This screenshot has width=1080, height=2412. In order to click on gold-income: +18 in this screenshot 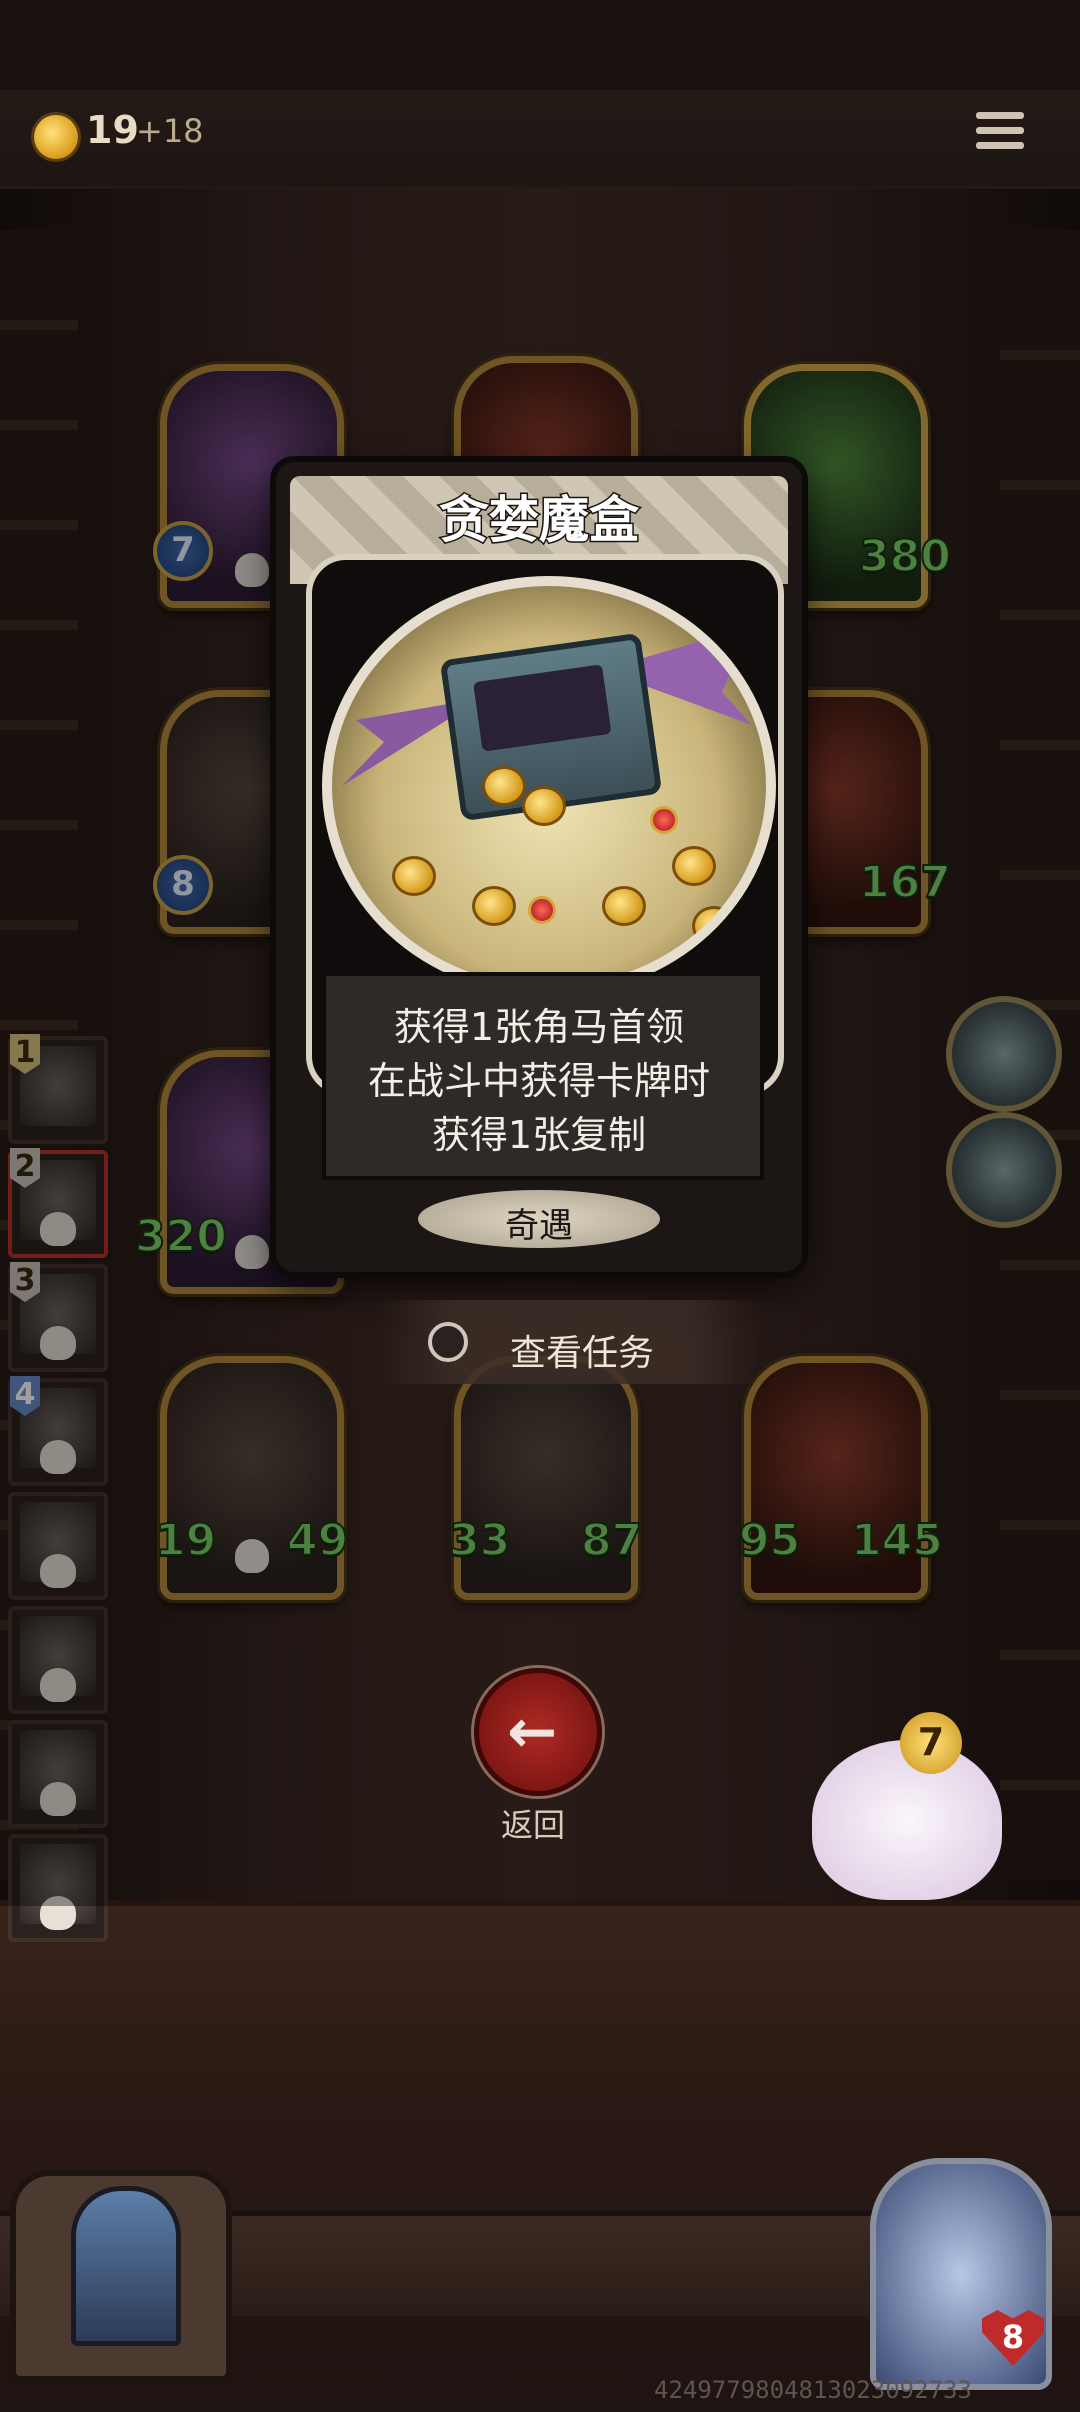, I will do `click(170, 131)`.